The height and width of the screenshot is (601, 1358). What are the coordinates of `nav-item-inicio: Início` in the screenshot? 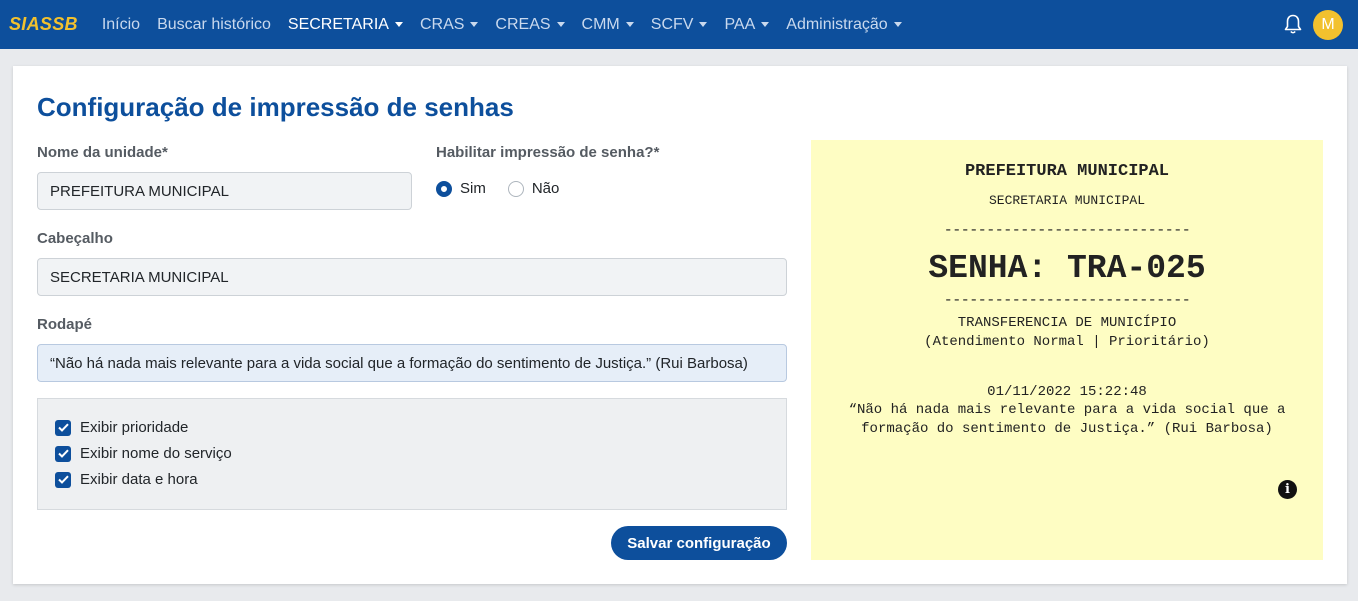 It's located at (121, 25).